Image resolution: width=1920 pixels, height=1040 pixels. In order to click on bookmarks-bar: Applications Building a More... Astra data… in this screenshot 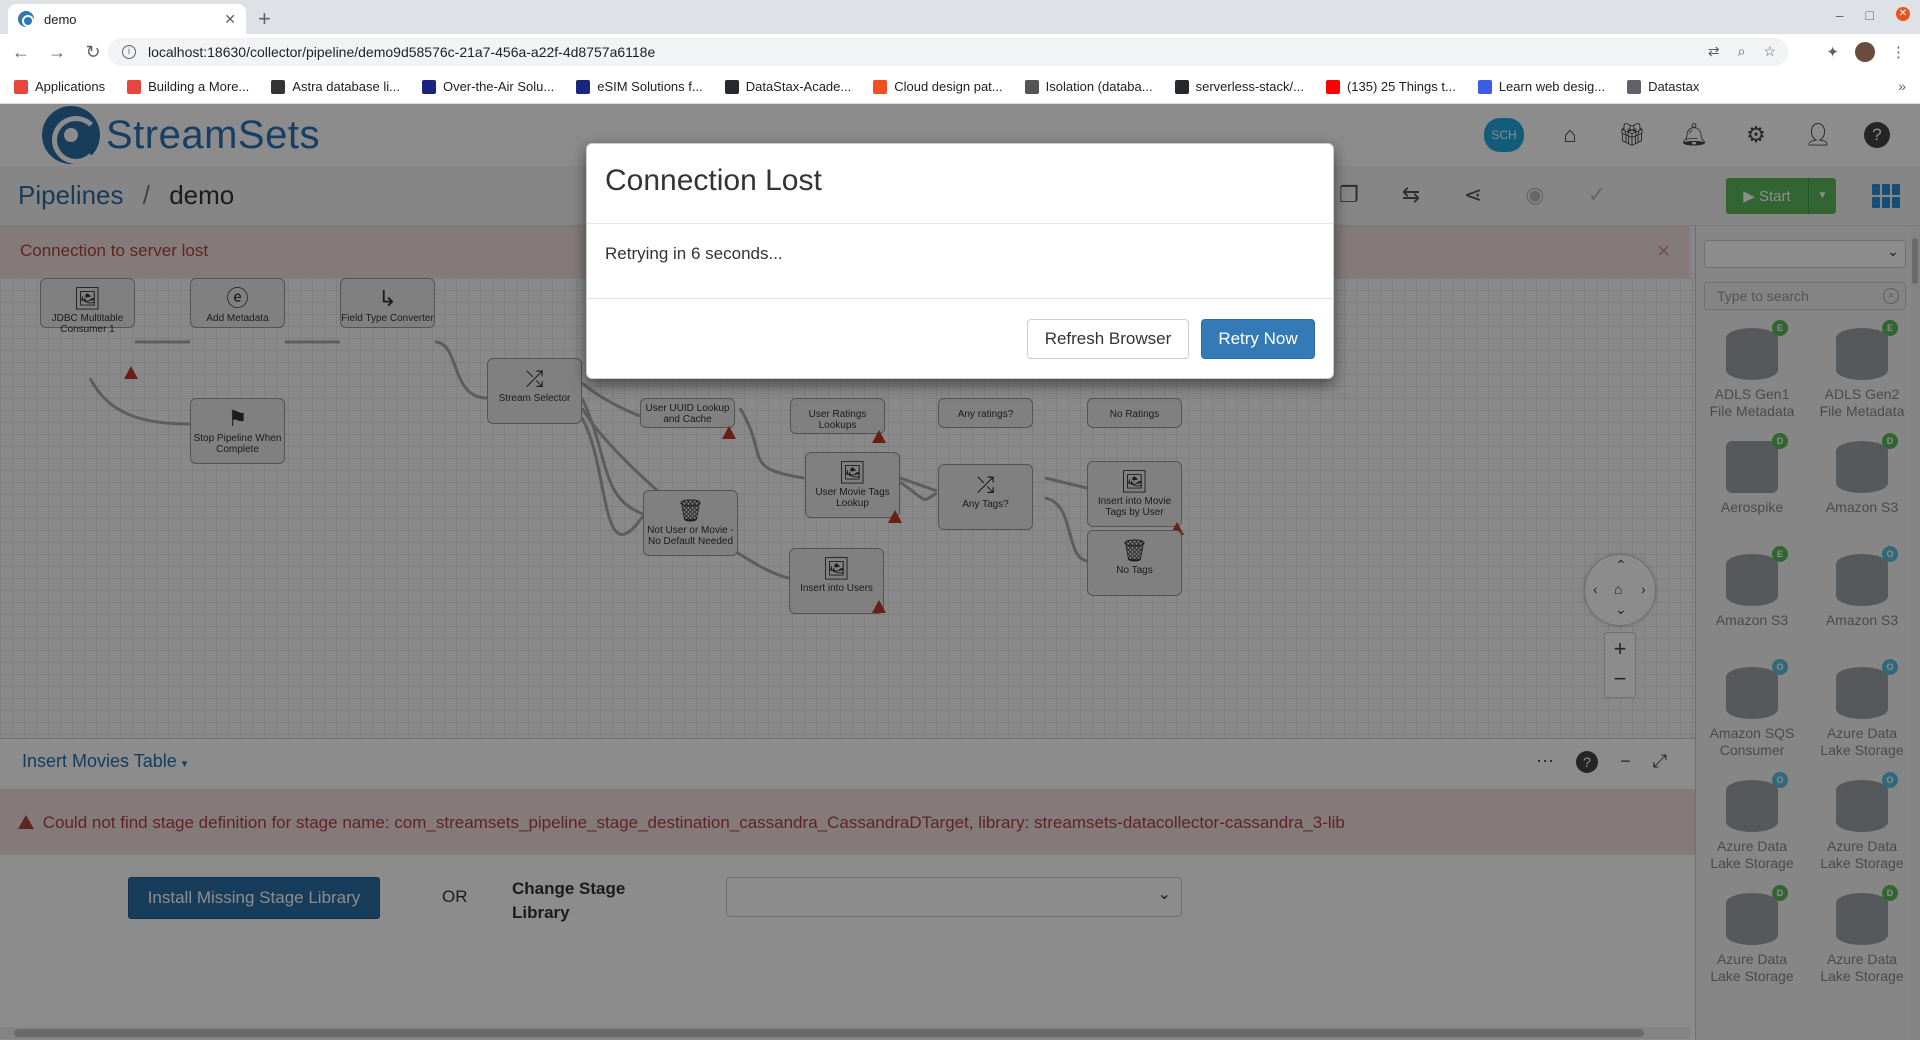, I will do `click(960, 87)`.